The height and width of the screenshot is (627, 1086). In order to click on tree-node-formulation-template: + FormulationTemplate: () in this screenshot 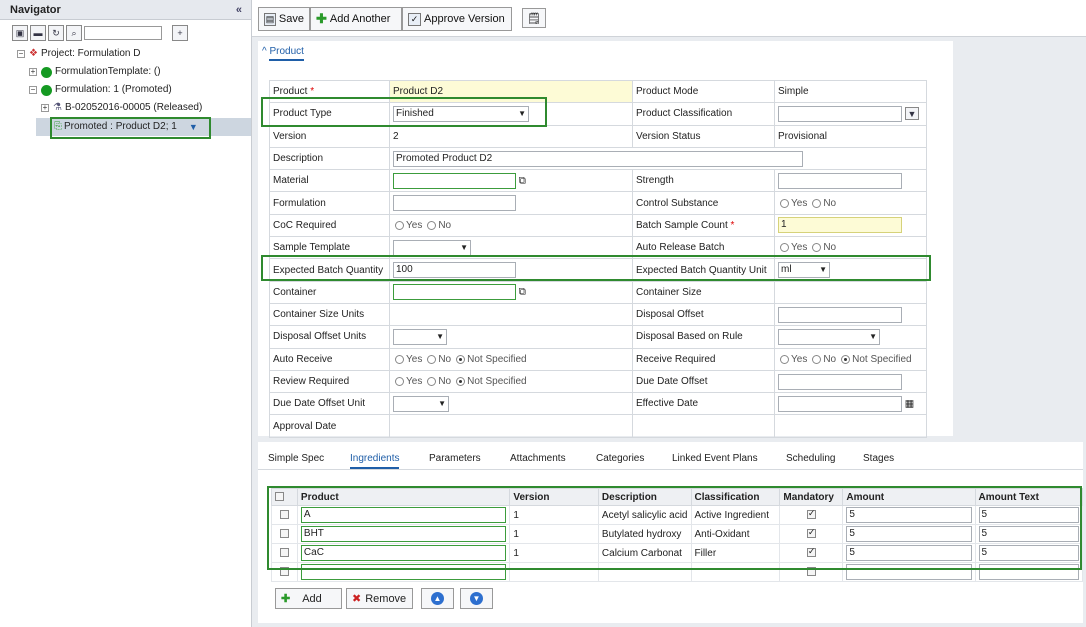, I will do `click(95, 72)`.